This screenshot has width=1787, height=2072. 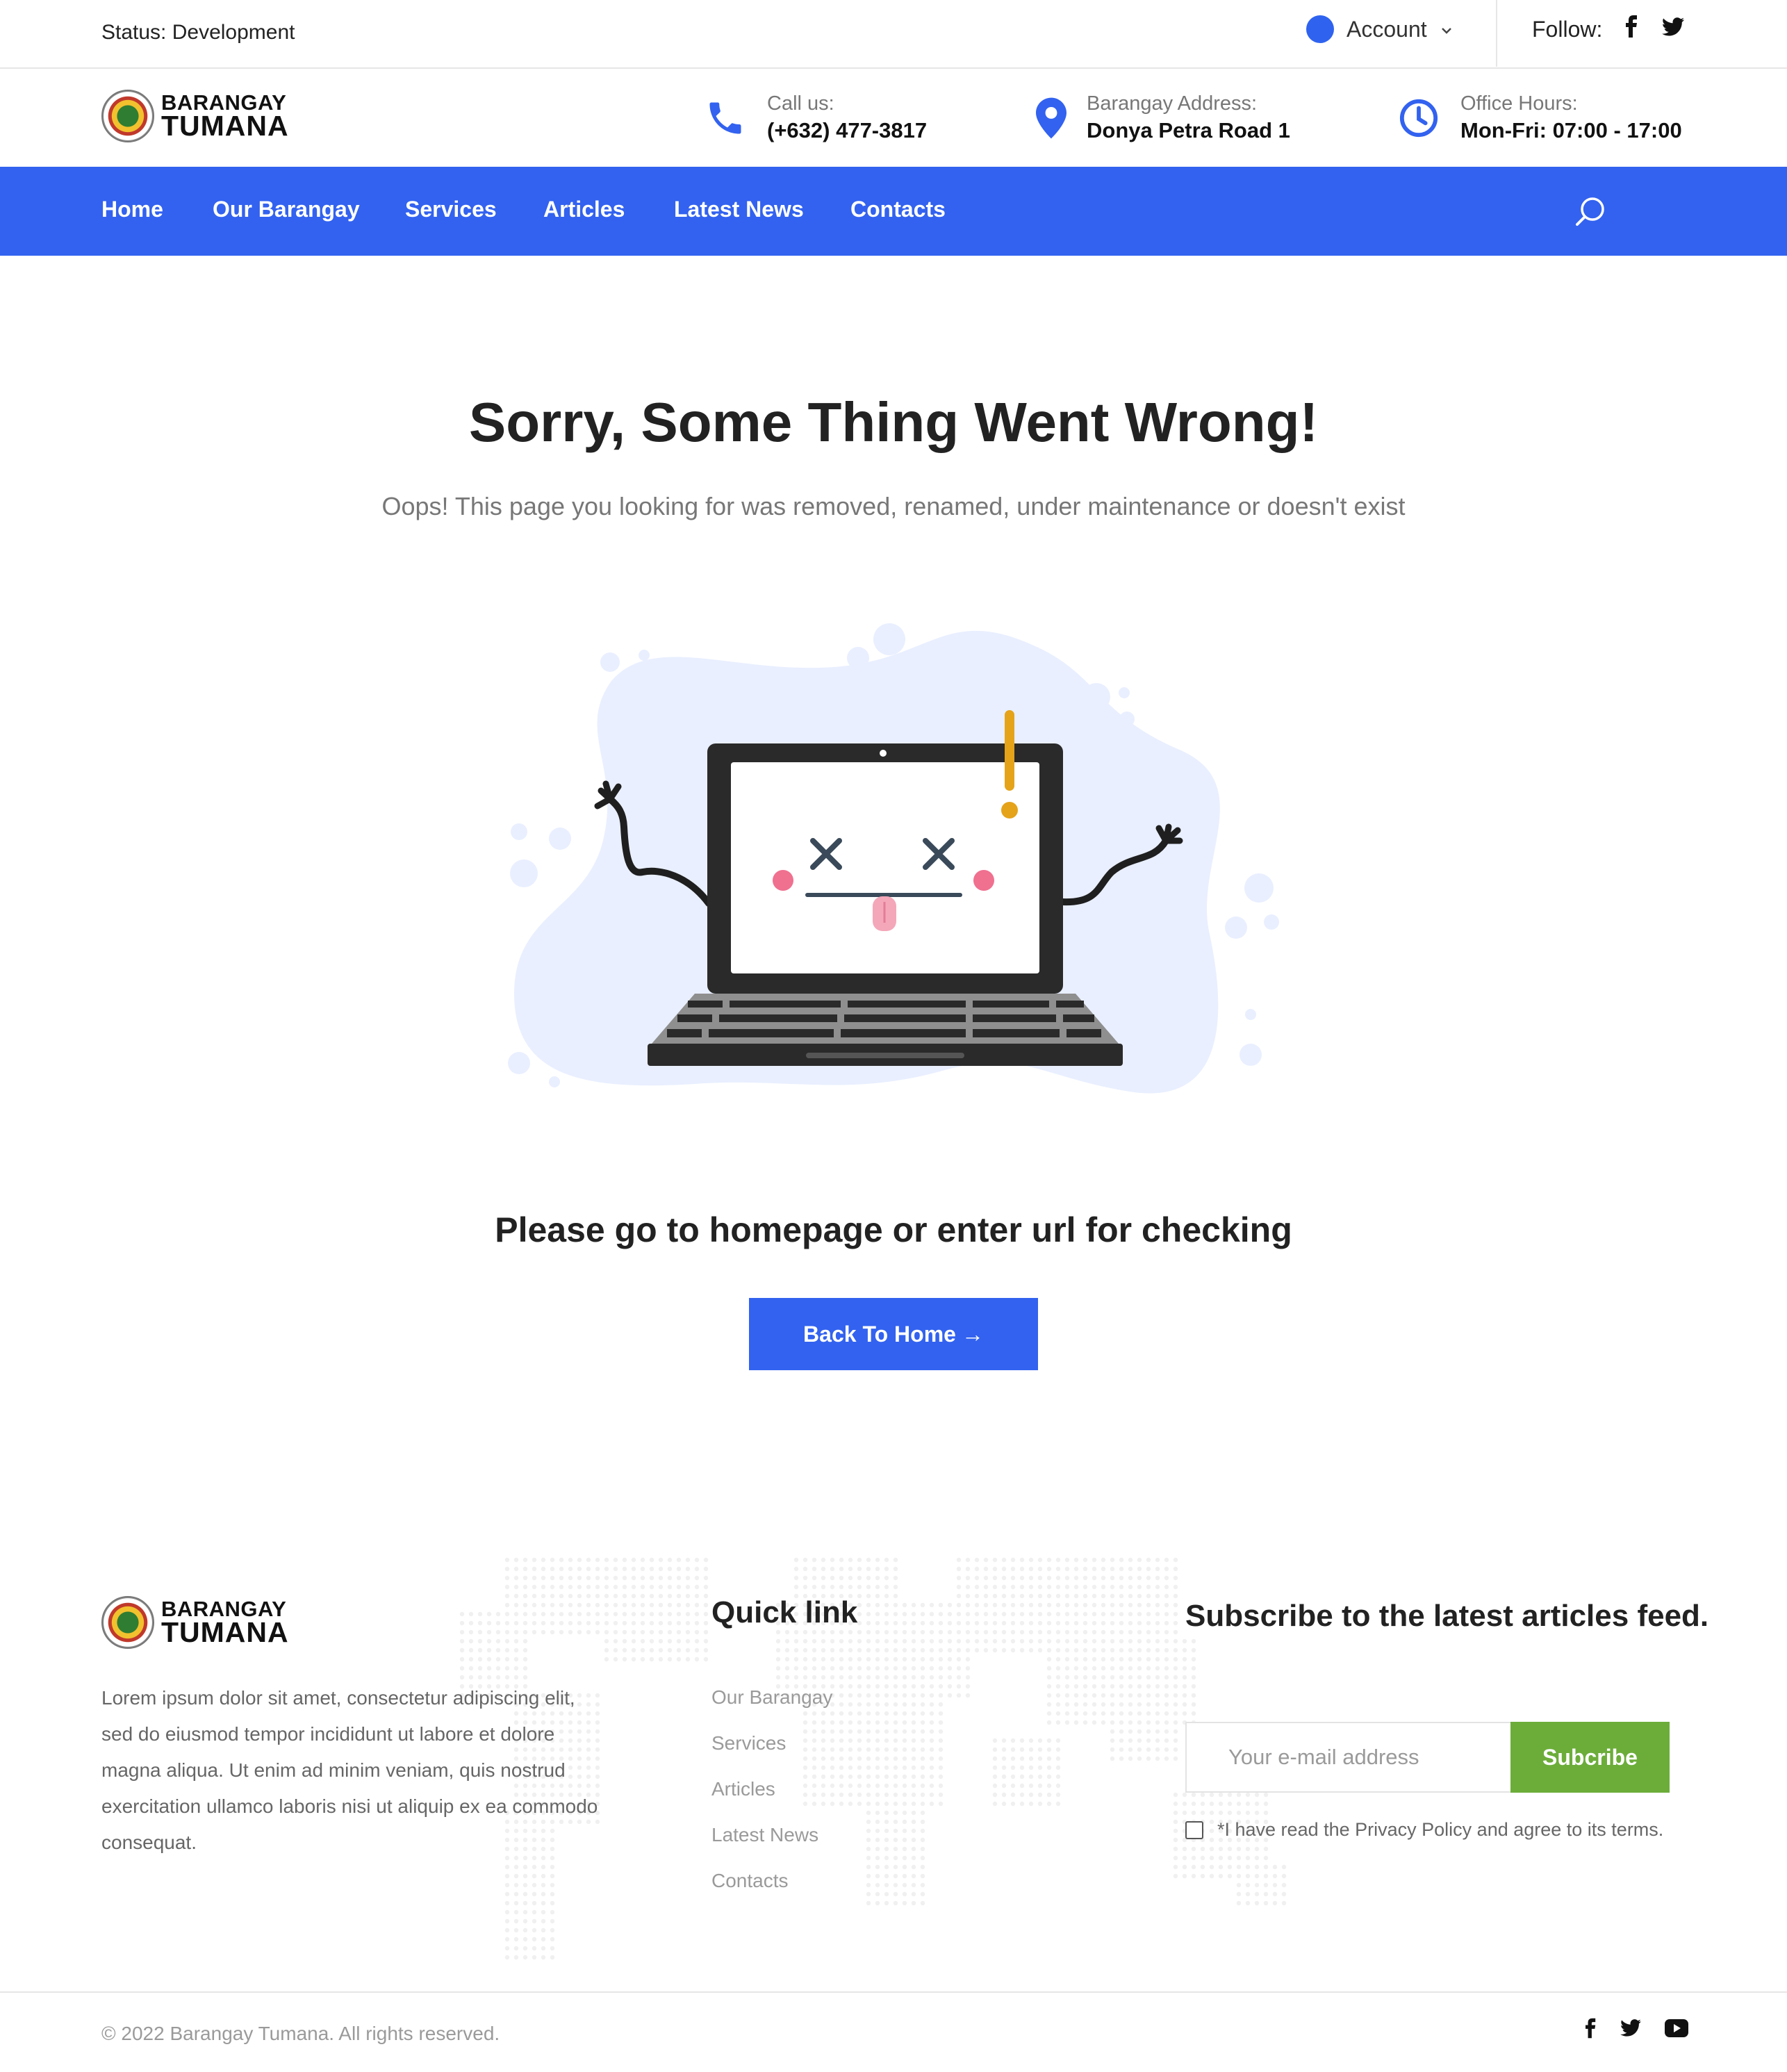 I want to click on quick-link-articles: Articles, so click(x=771, y=1801).